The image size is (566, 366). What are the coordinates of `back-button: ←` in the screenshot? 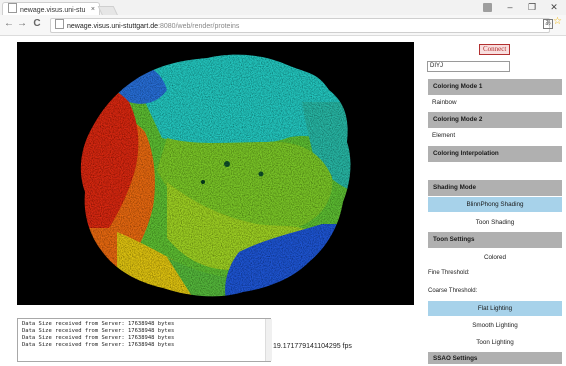 It's located at (9, 24).